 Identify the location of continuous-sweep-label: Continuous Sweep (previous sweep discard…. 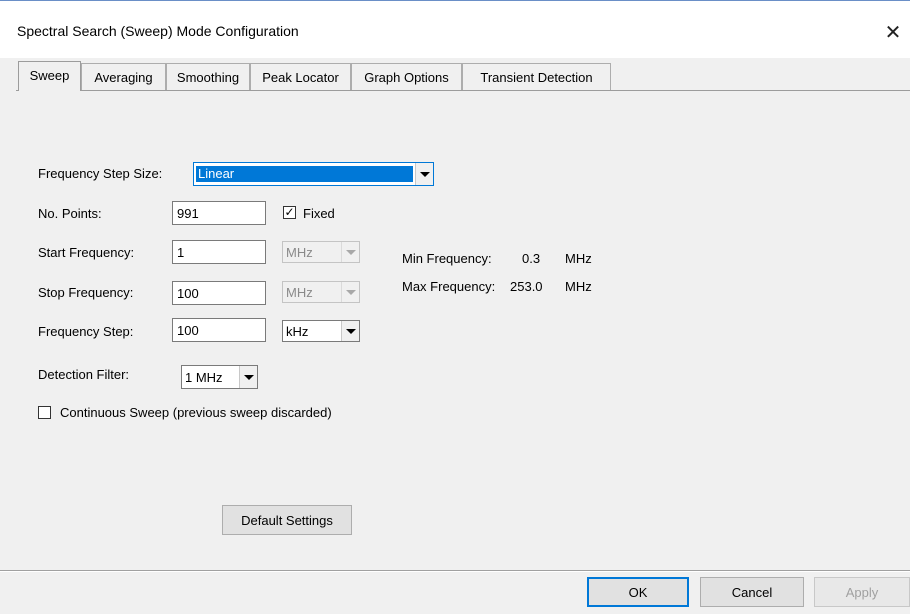
(196, 412).